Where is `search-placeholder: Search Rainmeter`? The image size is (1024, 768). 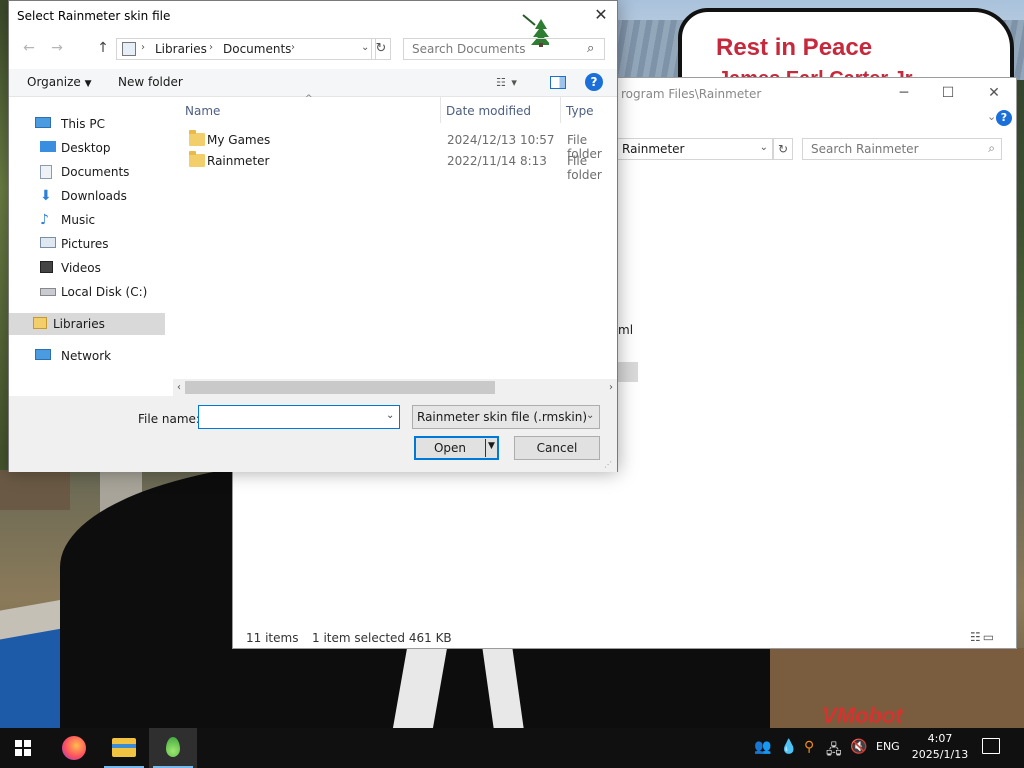 search-placeholder: Search Rainmeter is located at coordinates (865, 149).